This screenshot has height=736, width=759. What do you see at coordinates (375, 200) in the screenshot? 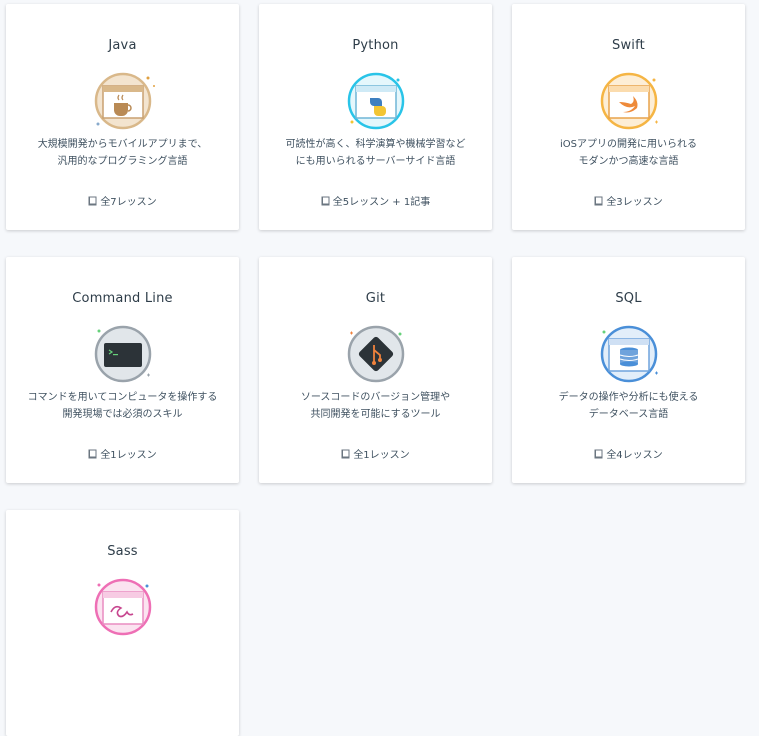
I see `lesson-count: 全5レッスン + 1記事` at bounding box center [375, 200].